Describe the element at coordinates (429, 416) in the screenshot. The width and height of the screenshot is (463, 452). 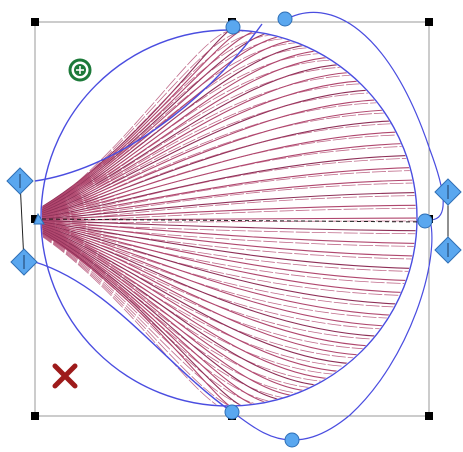
I see `selection-handle-bottom-right` at that location.